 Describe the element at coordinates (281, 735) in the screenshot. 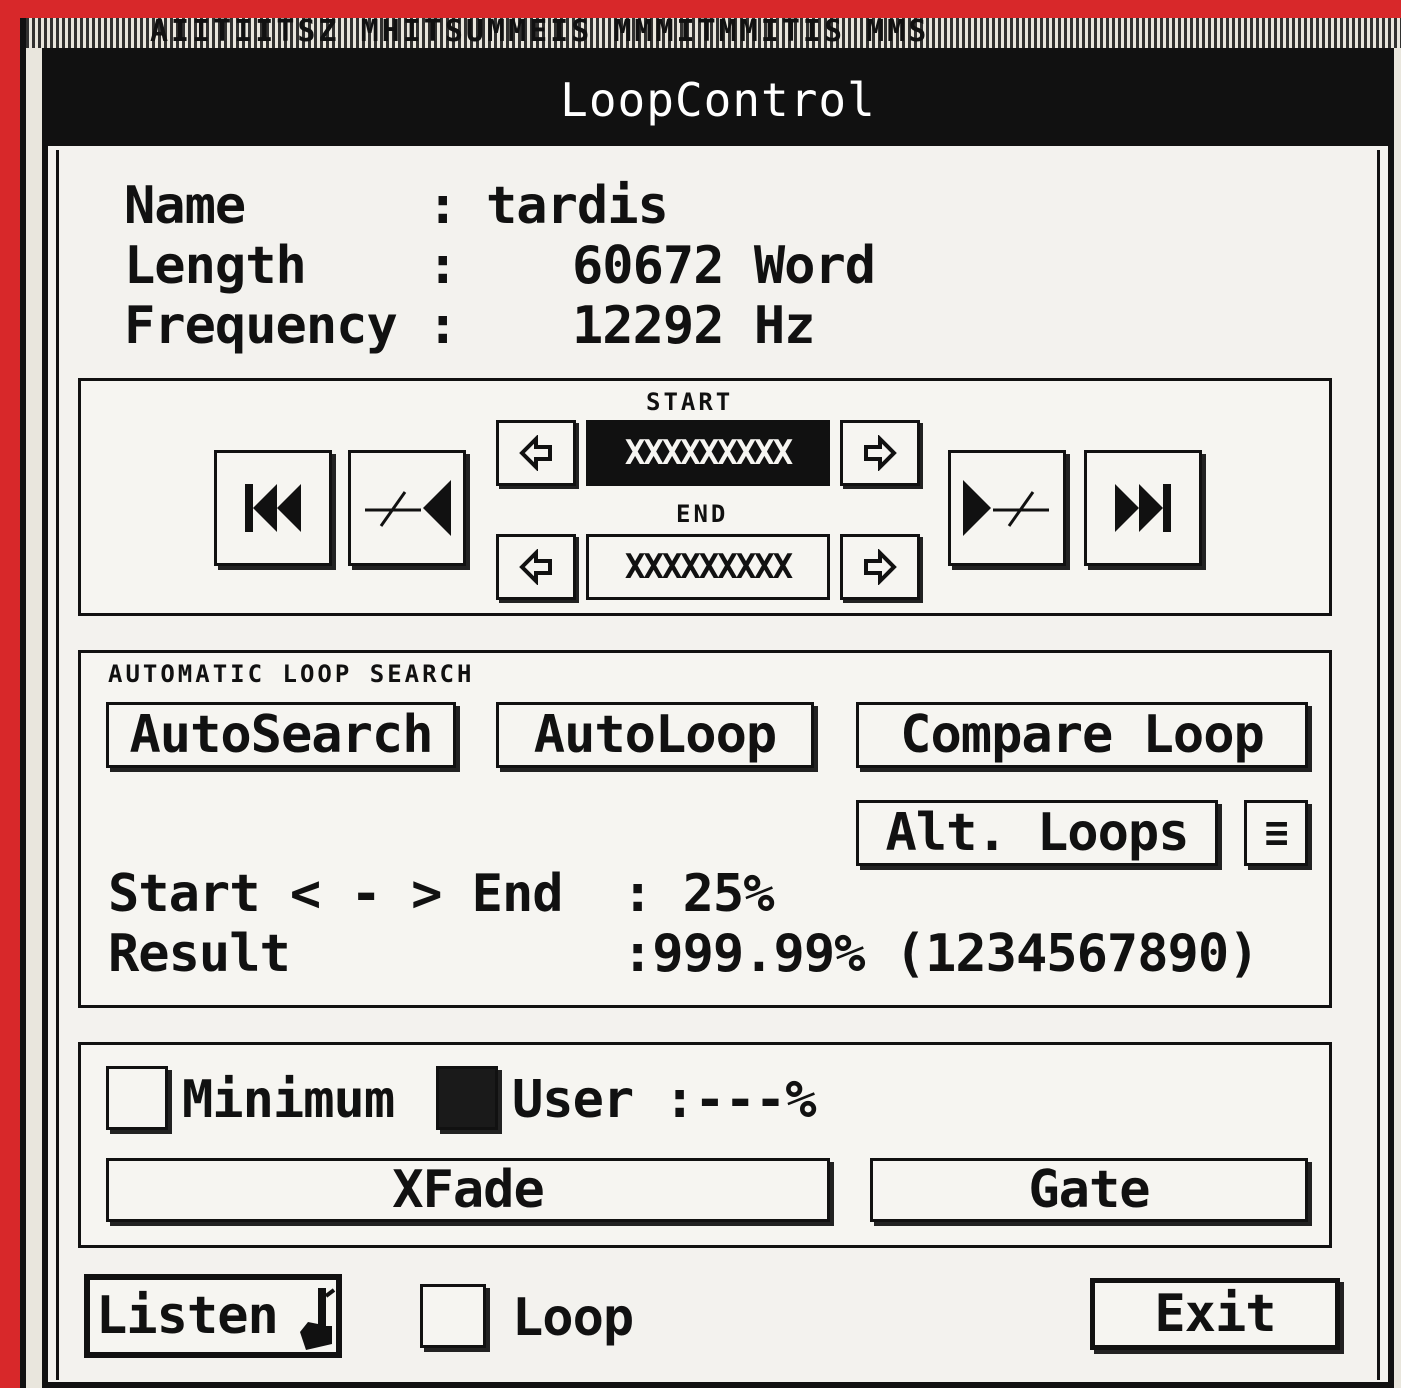

I see `autosearch-button: AutoSearch` at that location.